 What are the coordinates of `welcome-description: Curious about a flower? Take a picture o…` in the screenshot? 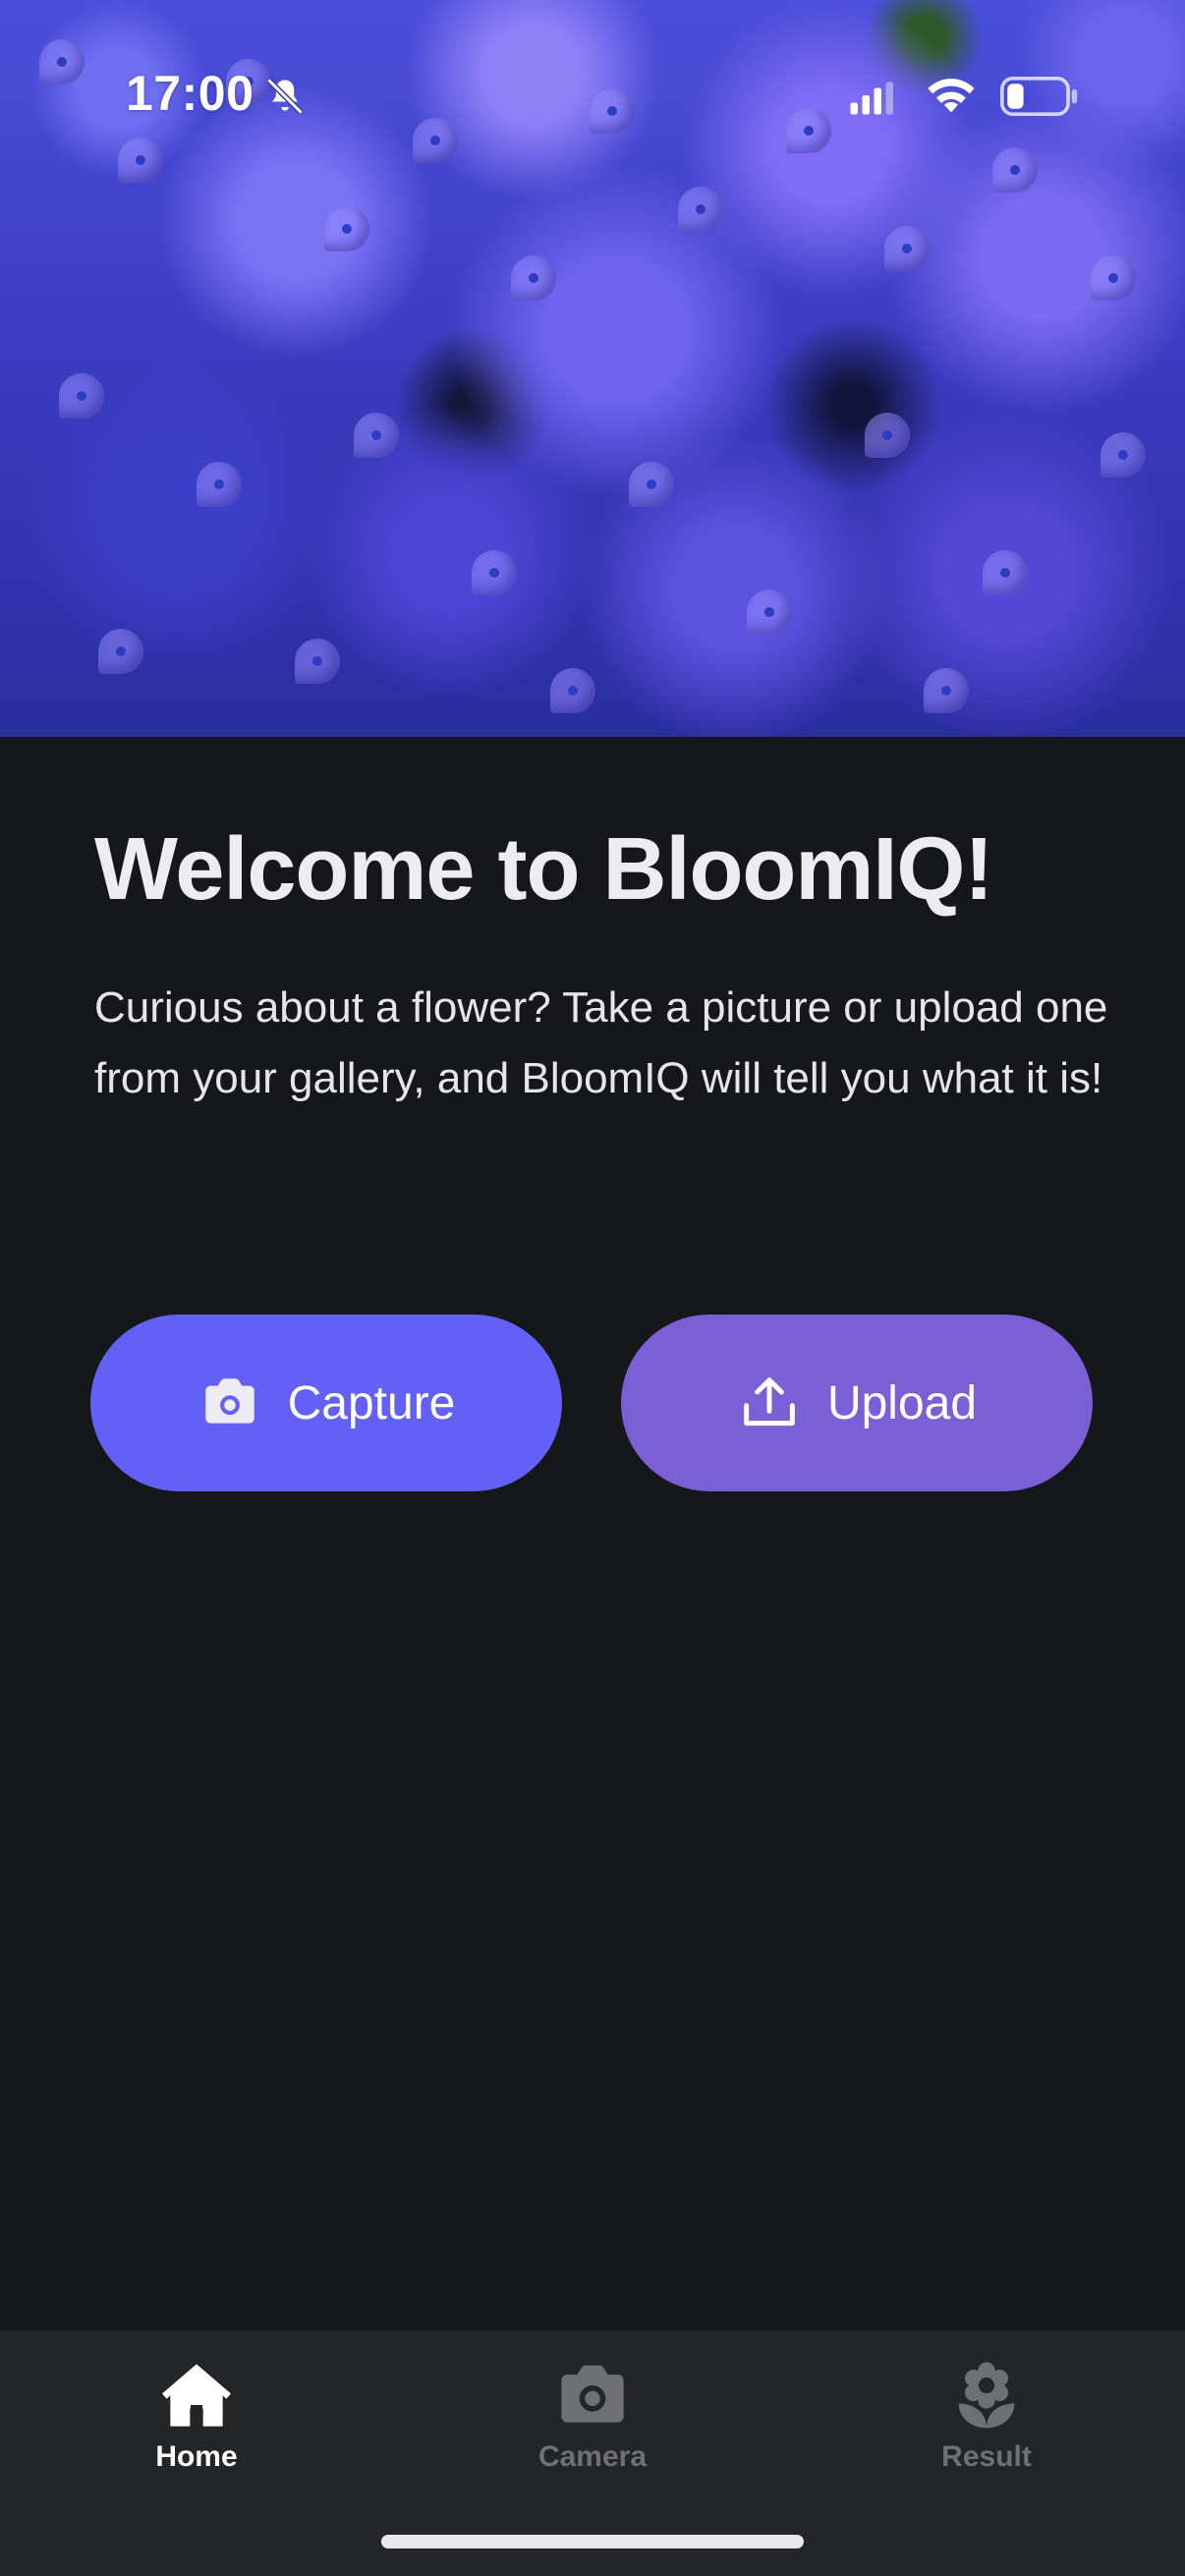 It's located at (601, 1042).